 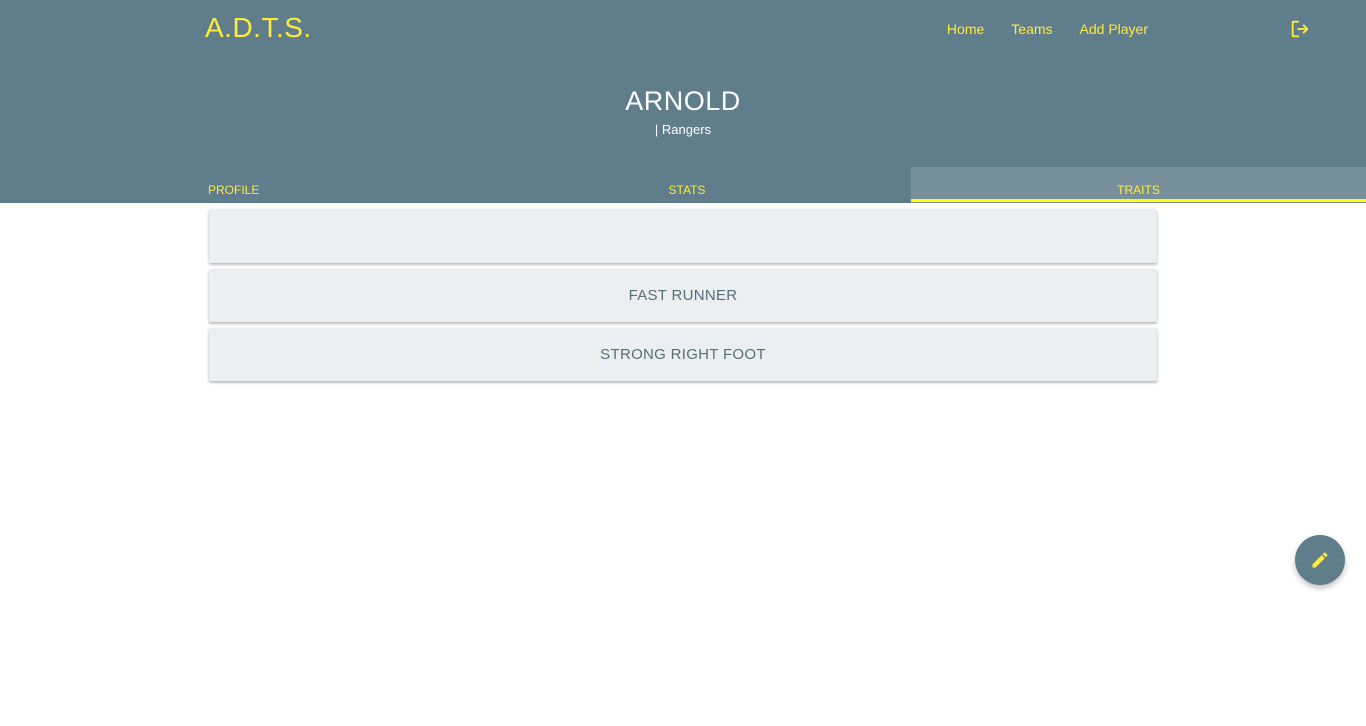 What do you see at coordinates (965, 29) in the screenshot?
I see `nav-link-home: Home` at bounding box center [965, 29].